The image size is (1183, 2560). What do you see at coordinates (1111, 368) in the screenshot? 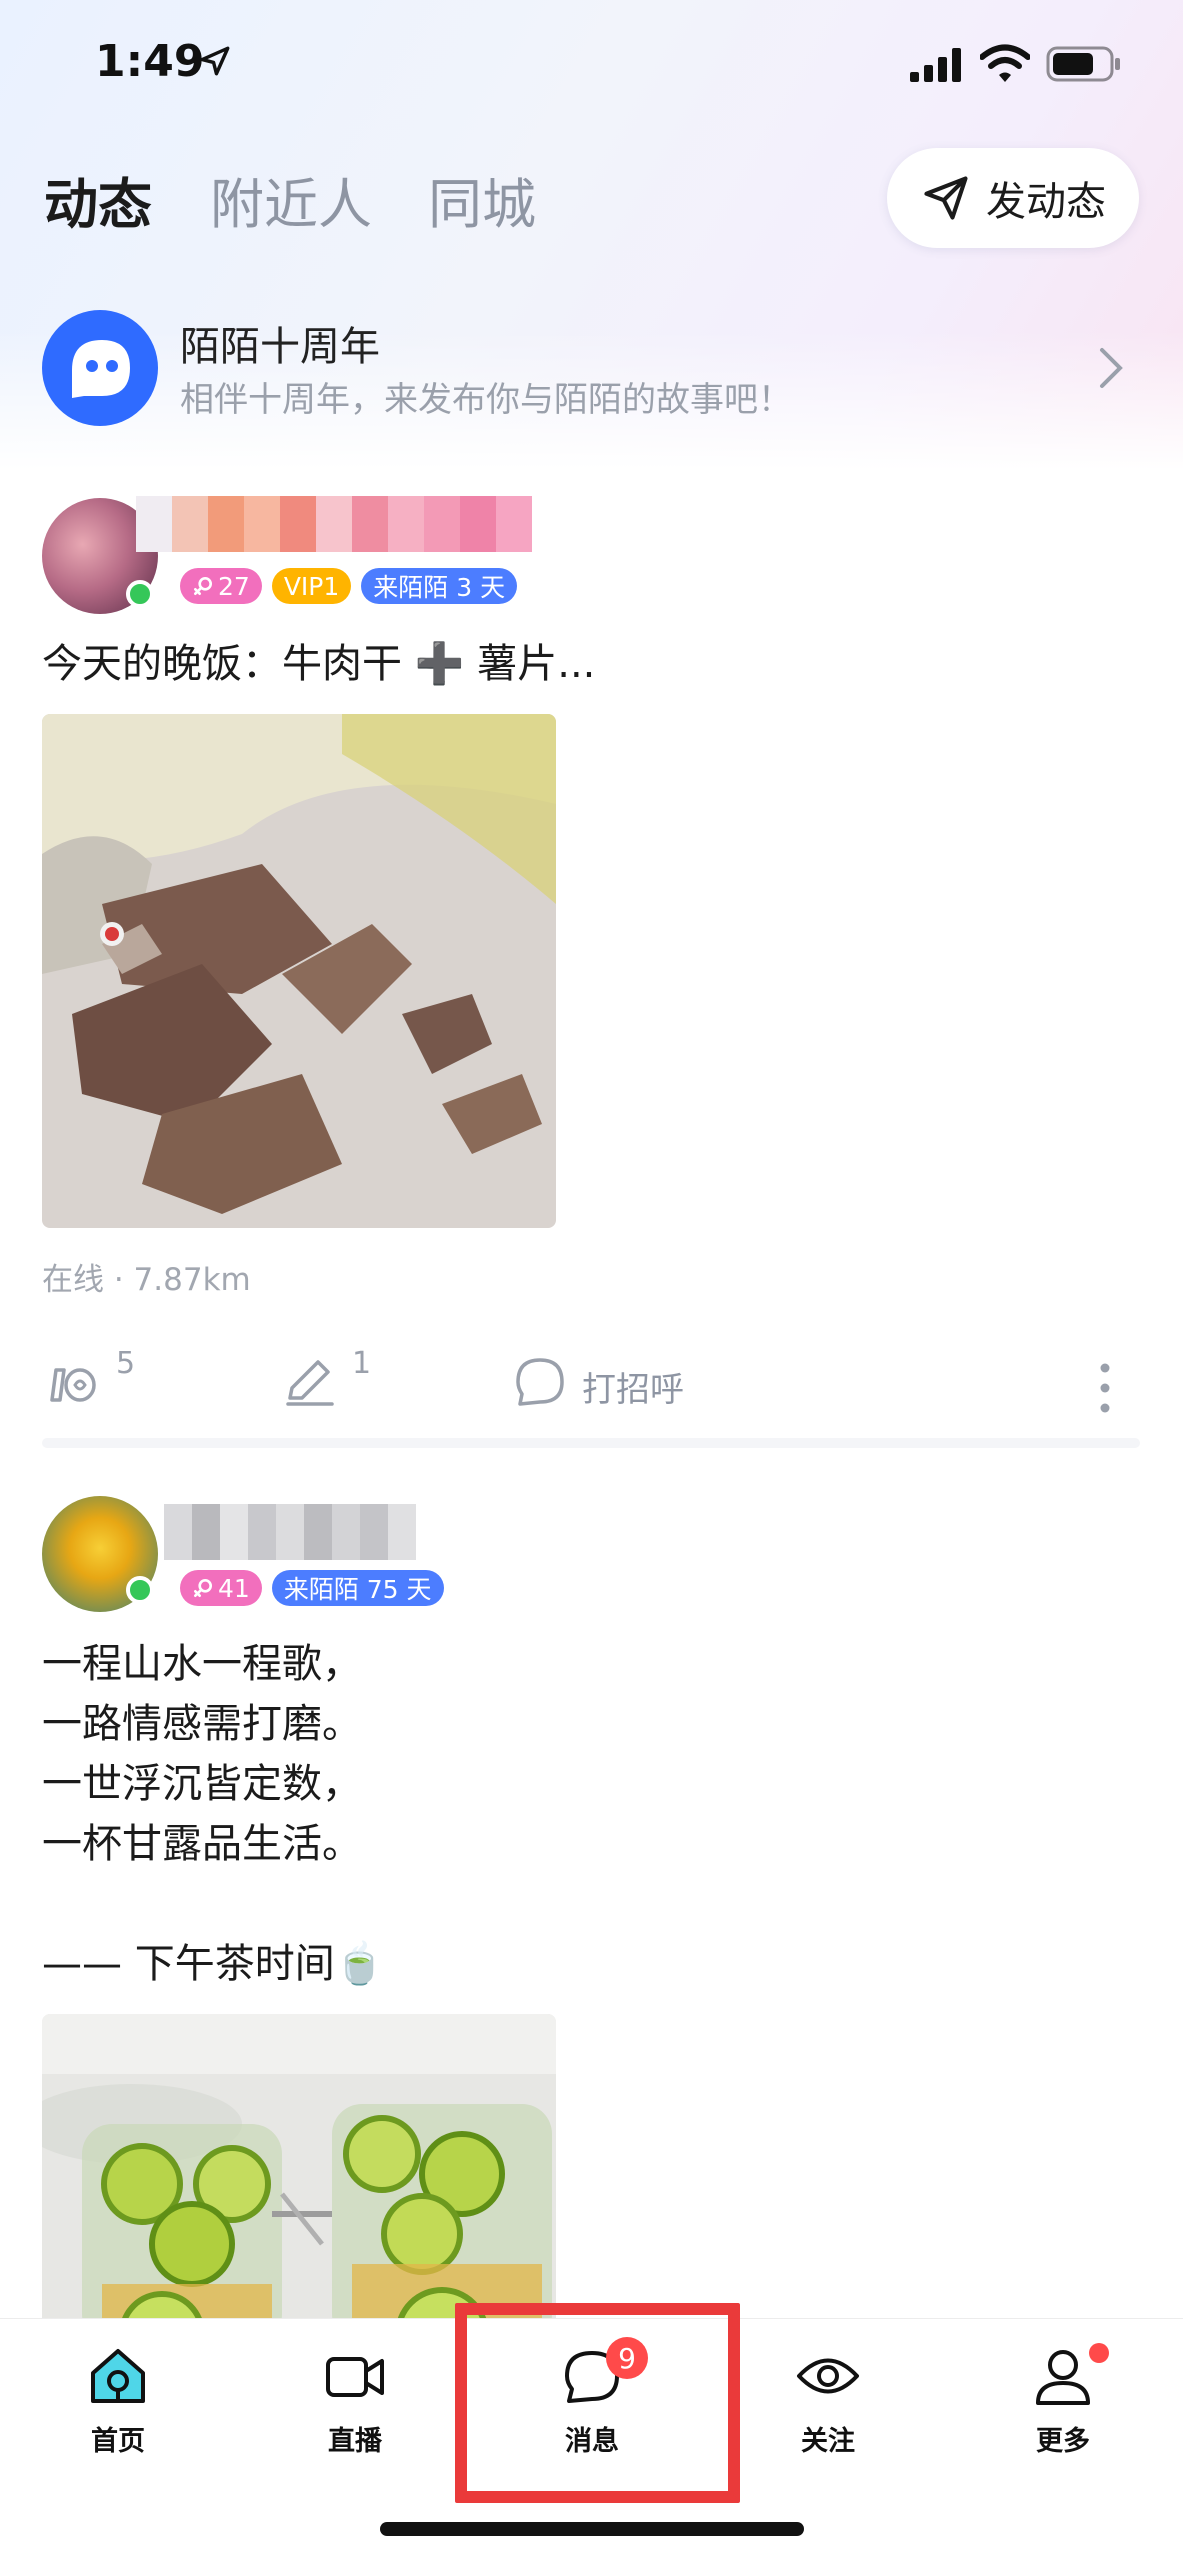
I see `chevron-right-icon` at bounding box center [1111, 368].